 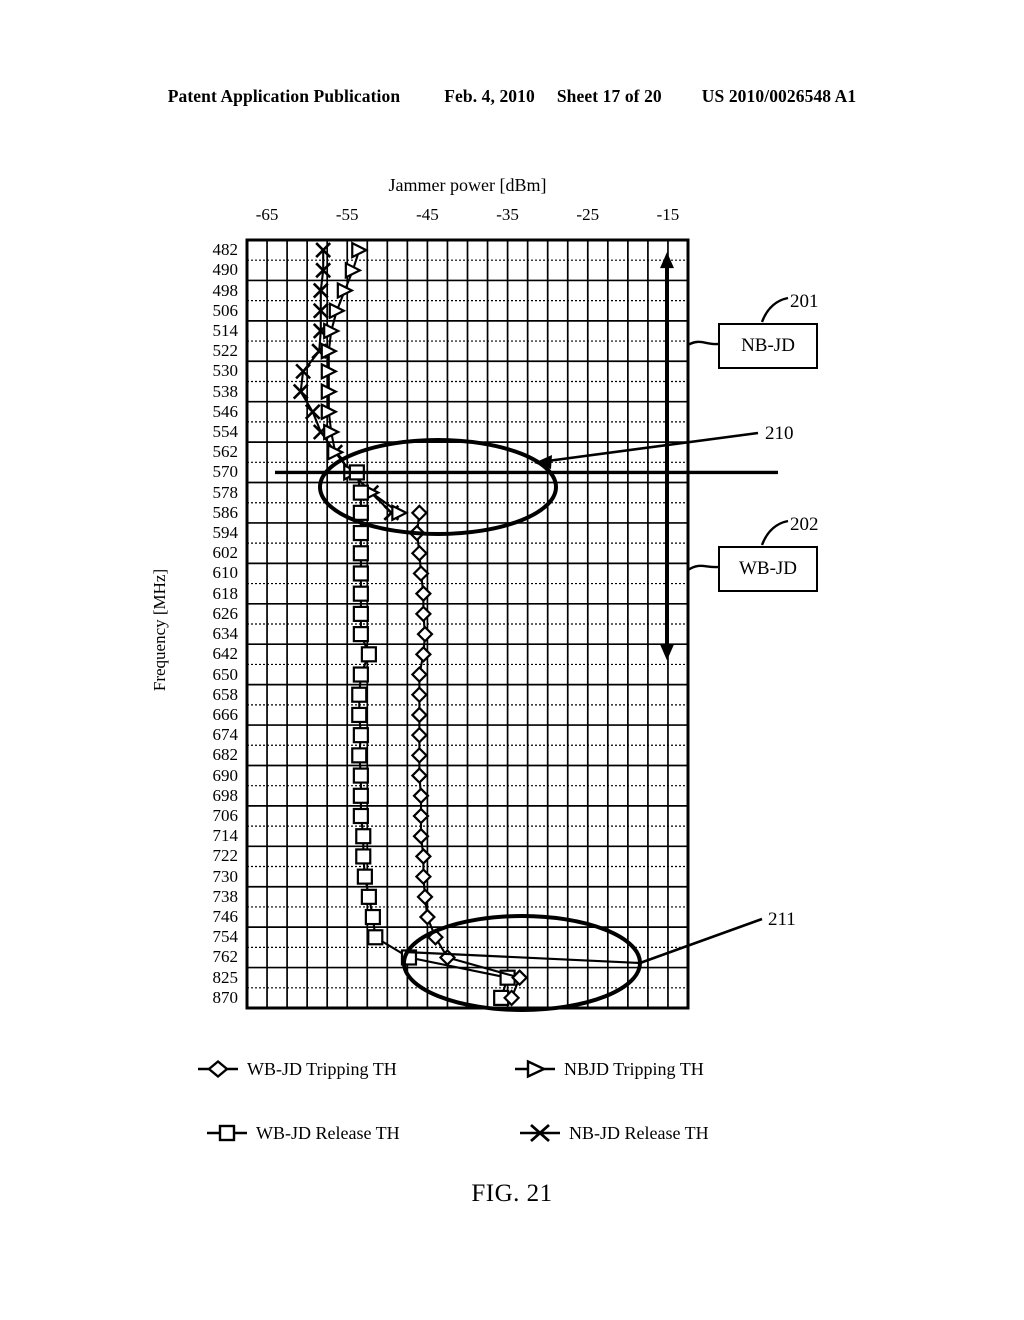 I want to click on y-tick-label: 610, so click(x=225, y=573).